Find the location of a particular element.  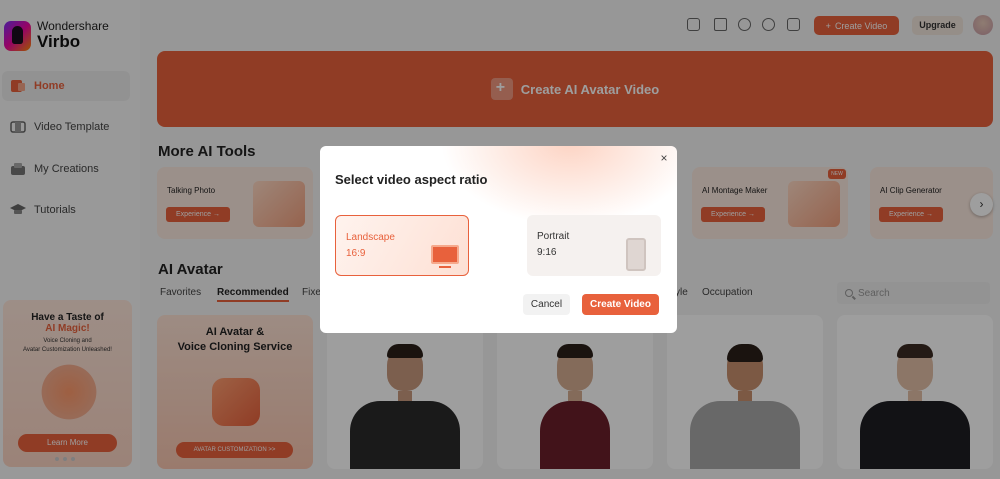

portrait-icon is located at coordinates (636, 254).